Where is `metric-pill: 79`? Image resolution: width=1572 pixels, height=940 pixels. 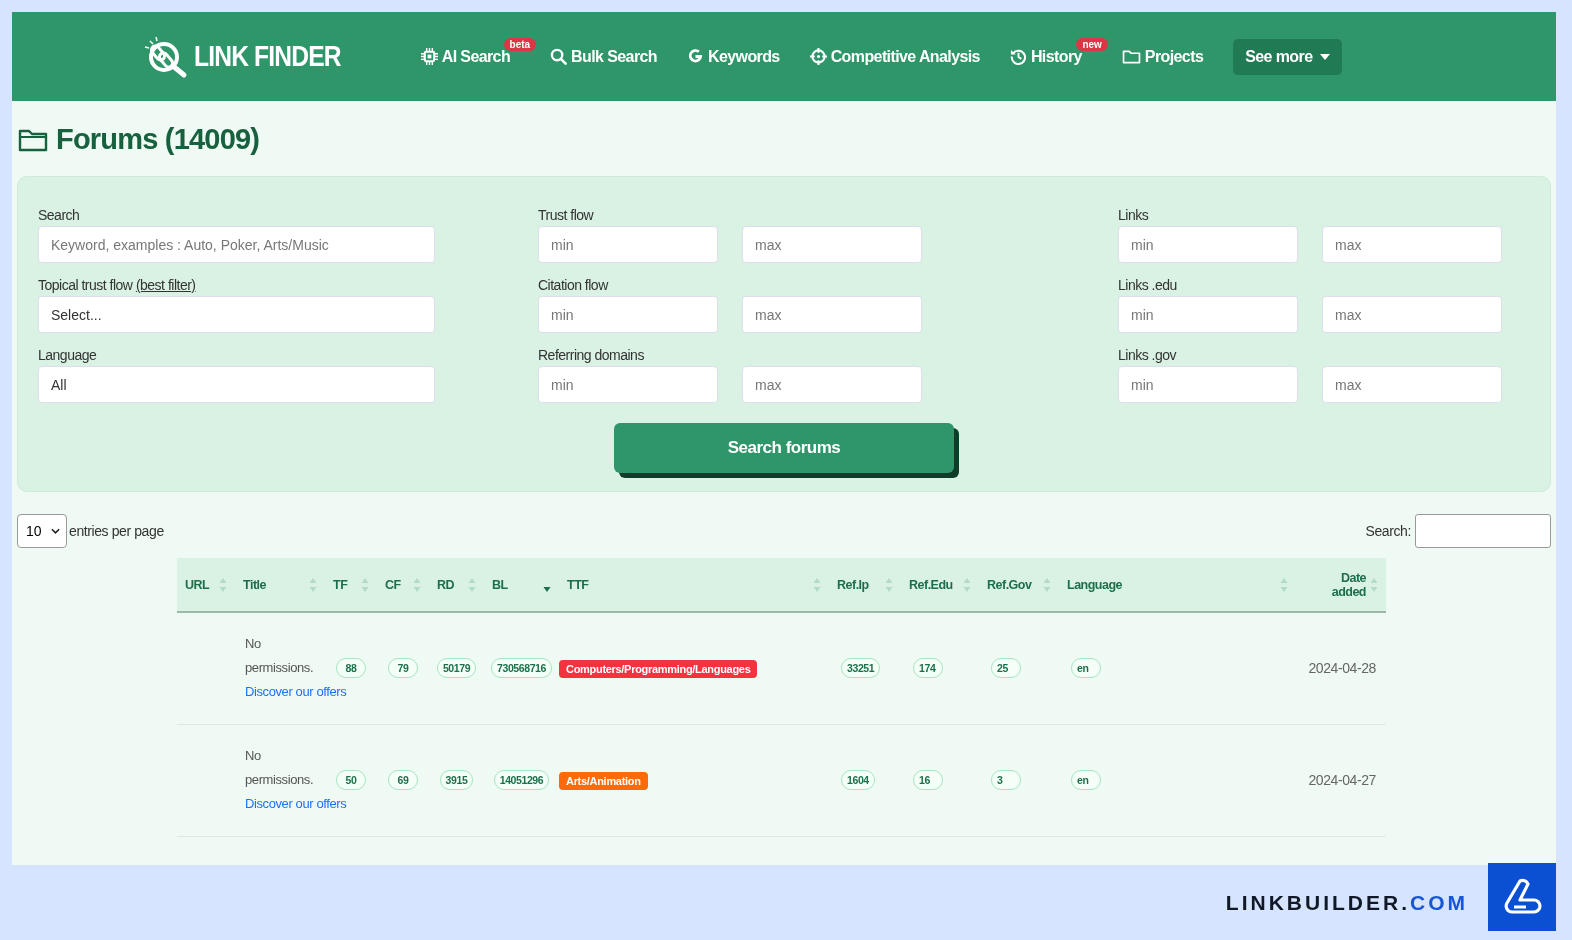
metric-pill: 79 is located at coordinates (403, 668).